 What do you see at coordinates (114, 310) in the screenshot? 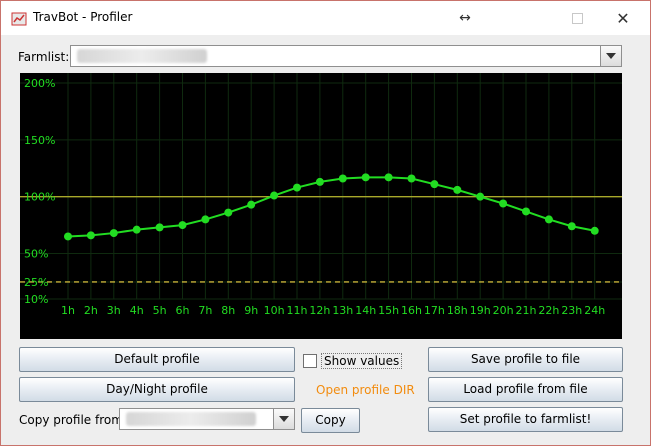
I see `x-tick-label: 3h` at bounding box center [114, 310].